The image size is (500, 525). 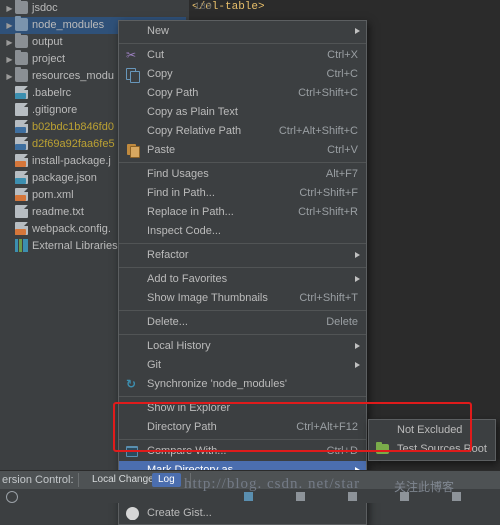 I want to click on menu-item-shortcut: Ctrl+Shift+C, so click(x=328, y=93).